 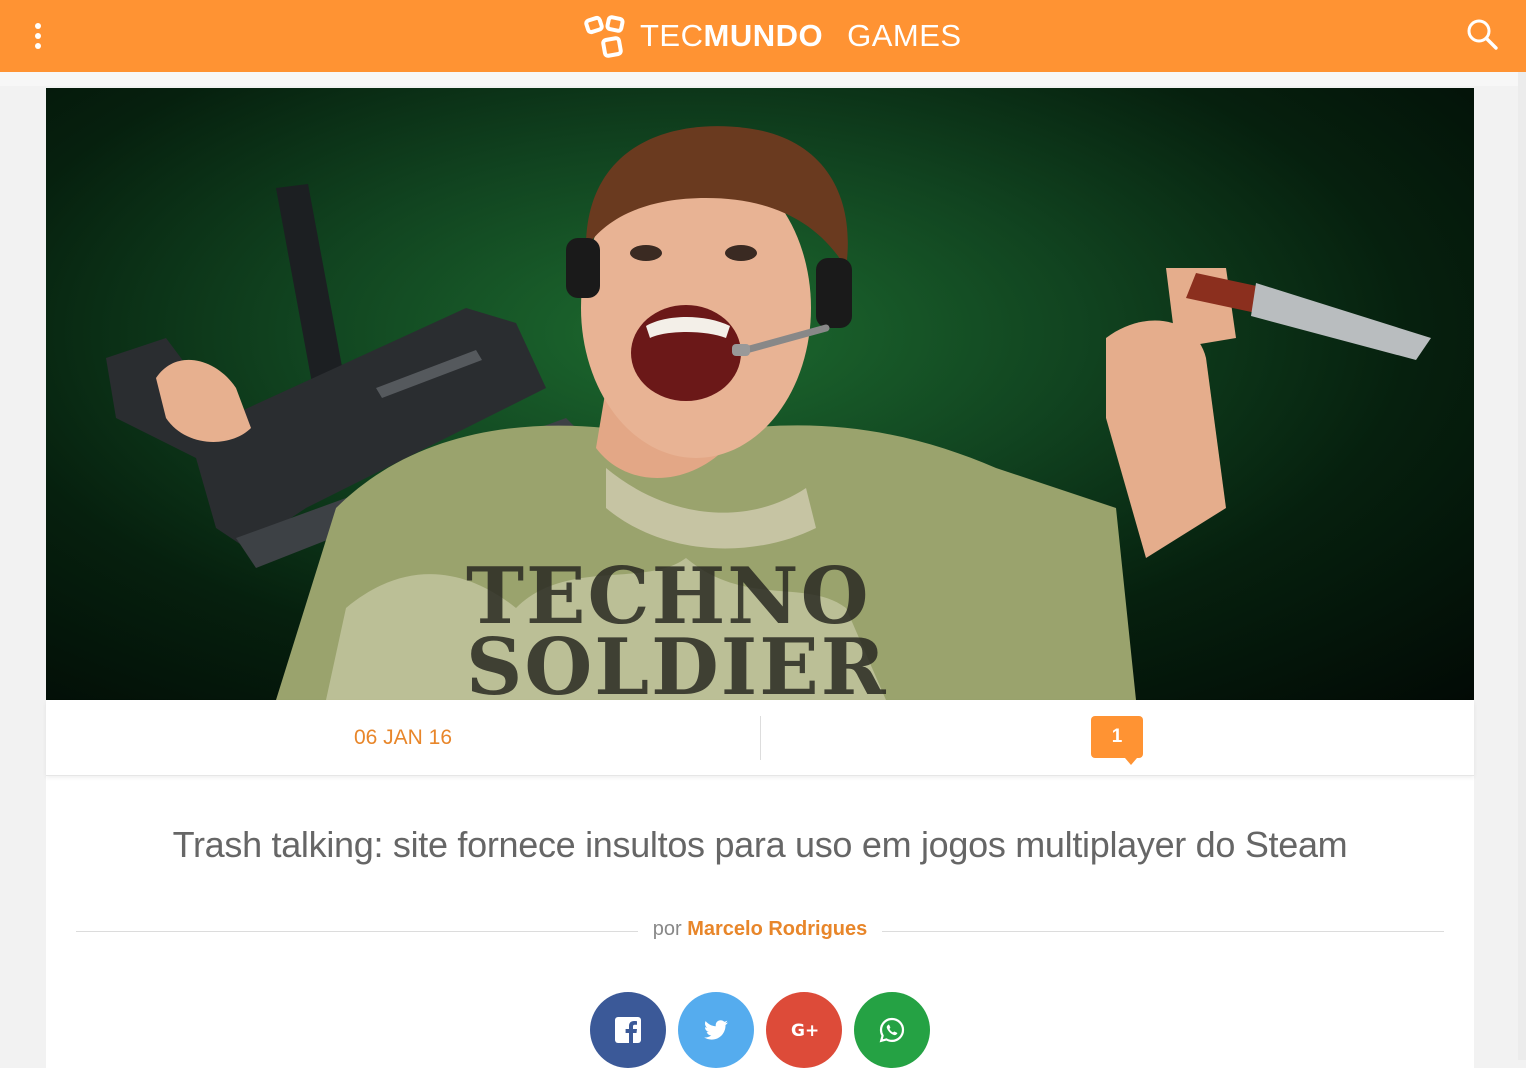 I want to click on meta-divider, so click(x=760, y=738).